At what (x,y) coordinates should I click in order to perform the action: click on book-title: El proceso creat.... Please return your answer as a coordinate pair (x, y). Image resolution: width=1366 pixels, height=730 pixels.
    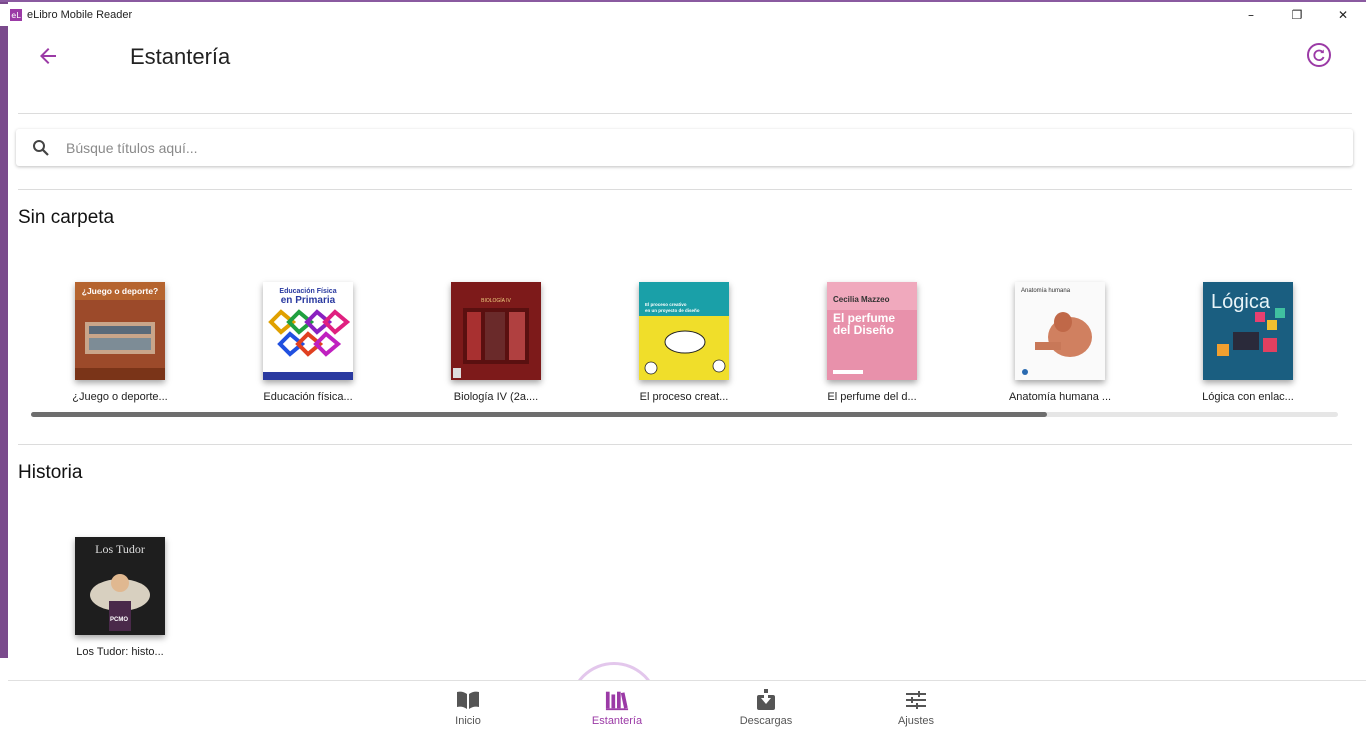
    Looking at the image, I should click on (684, 397).